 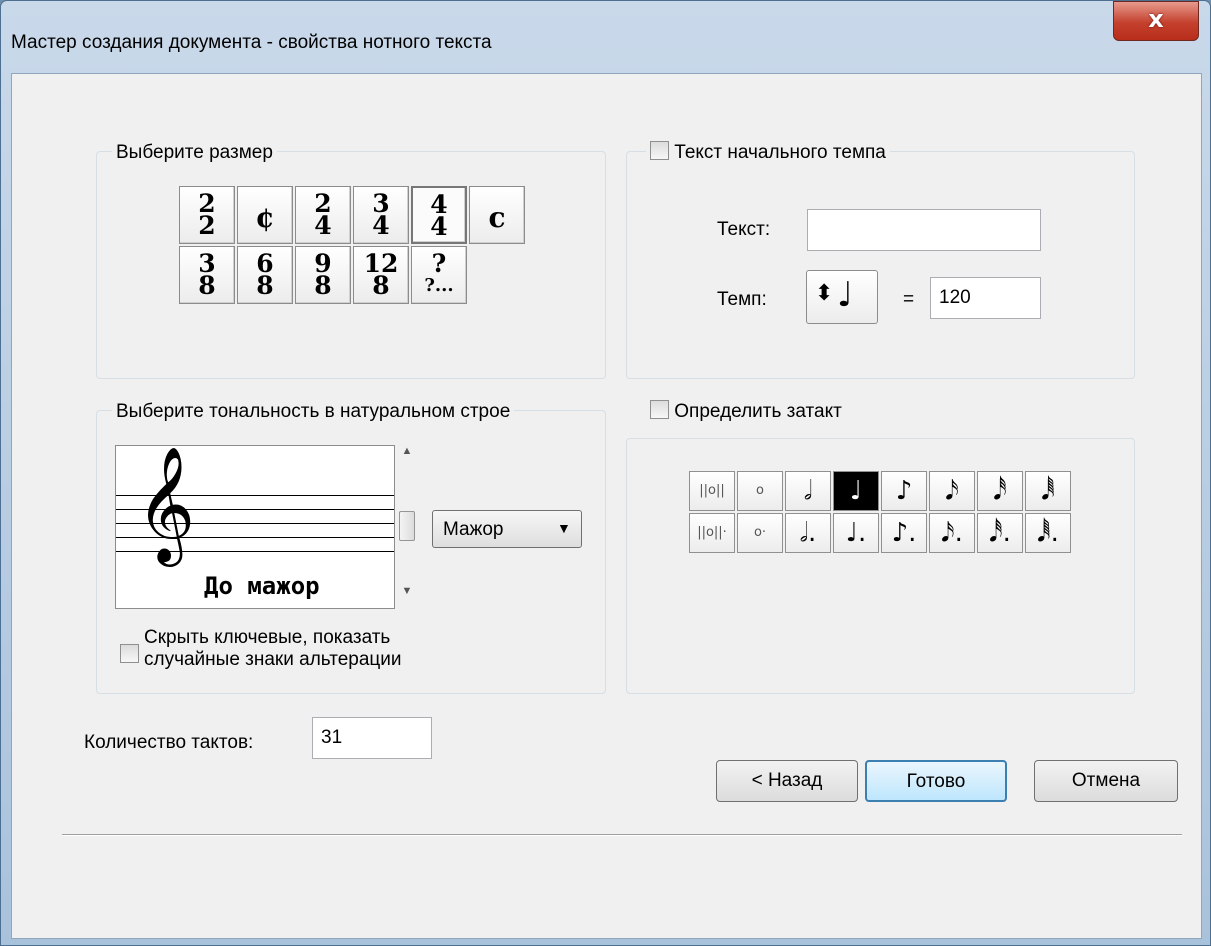 I want to click on tempo-checkbox-row: Текст начального темпа, so click(x=768, y=152).